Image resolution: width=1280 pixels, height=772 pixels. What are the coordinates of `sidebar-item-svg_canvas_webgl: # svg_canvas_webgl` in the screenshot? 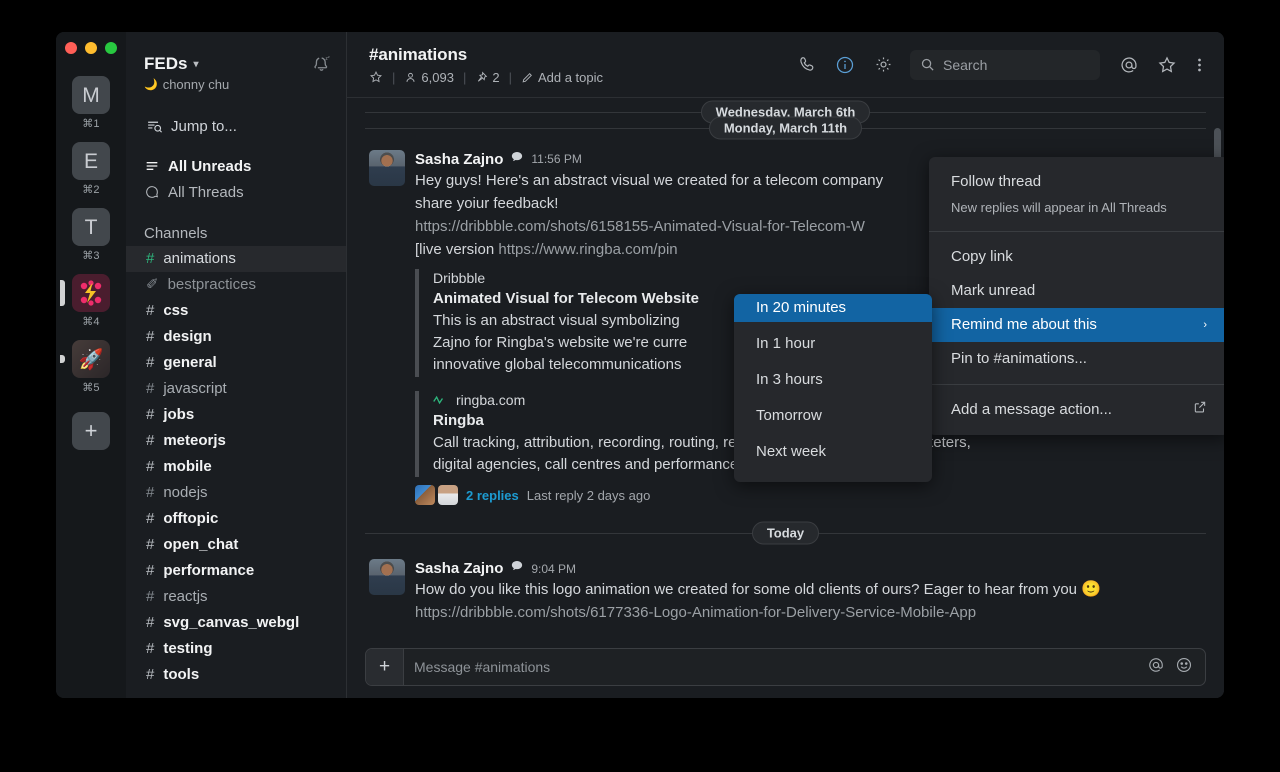 It's located at (236, 623).